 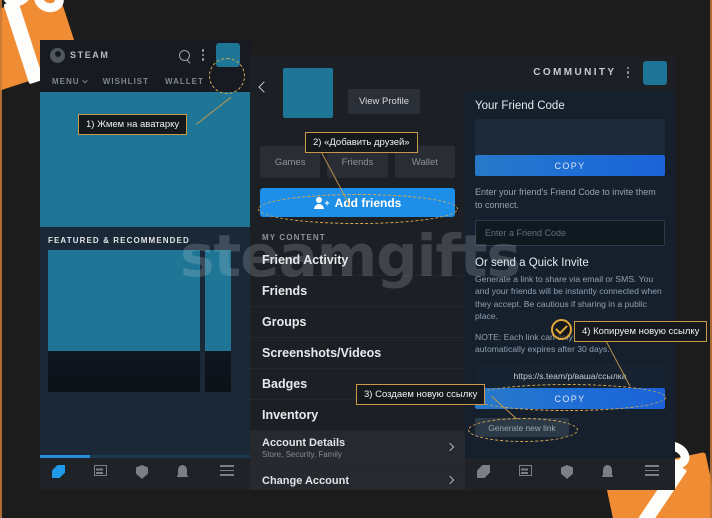 I want to click on hero-banner, so click(x=145, y=159).